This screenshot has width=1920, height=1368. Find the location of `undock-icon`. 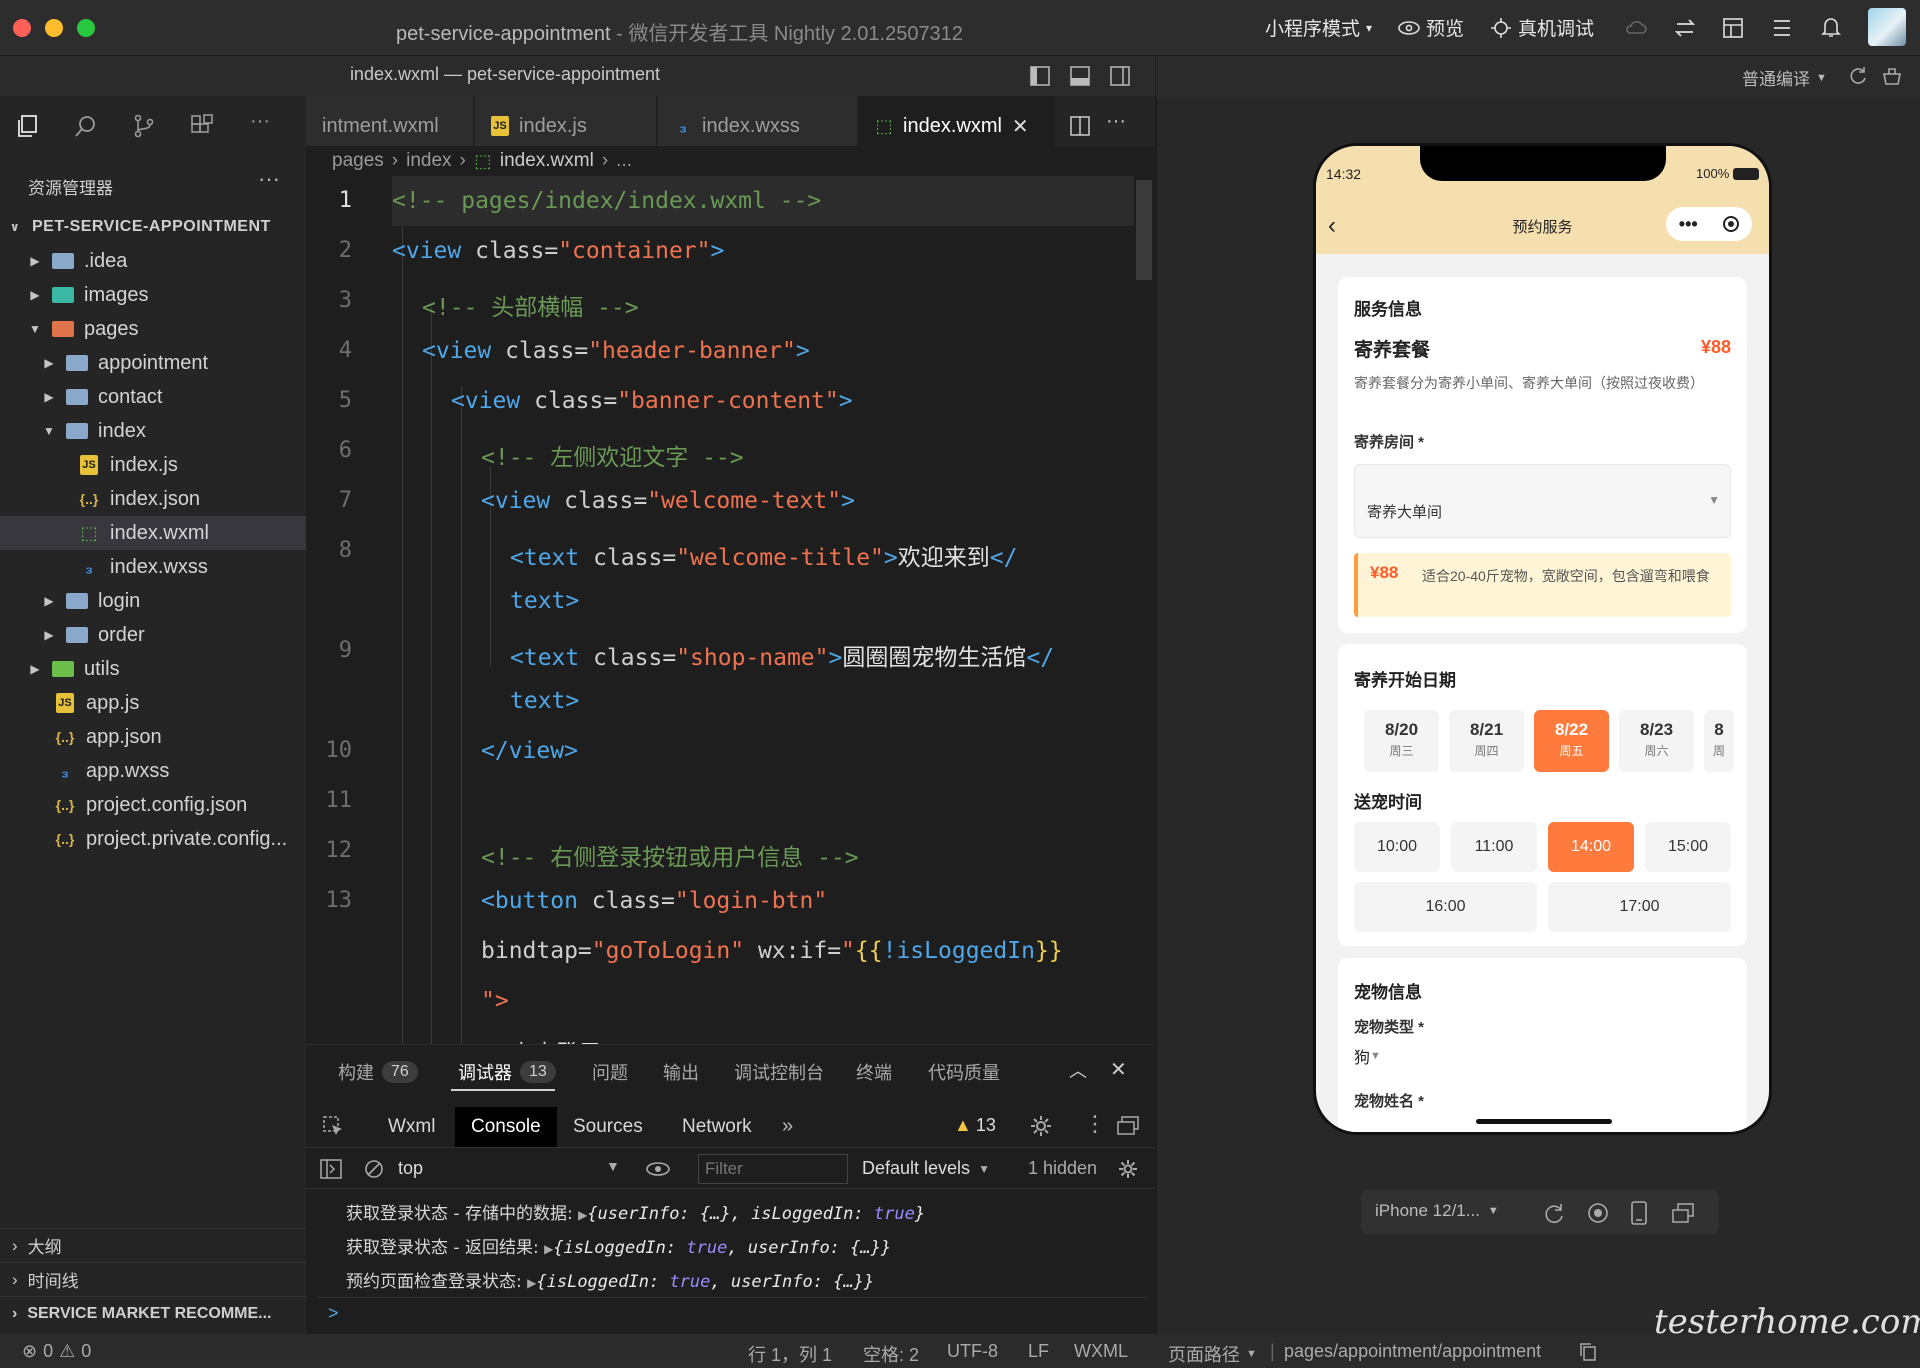

undock-icon is located at coordinates (1128, 1126).